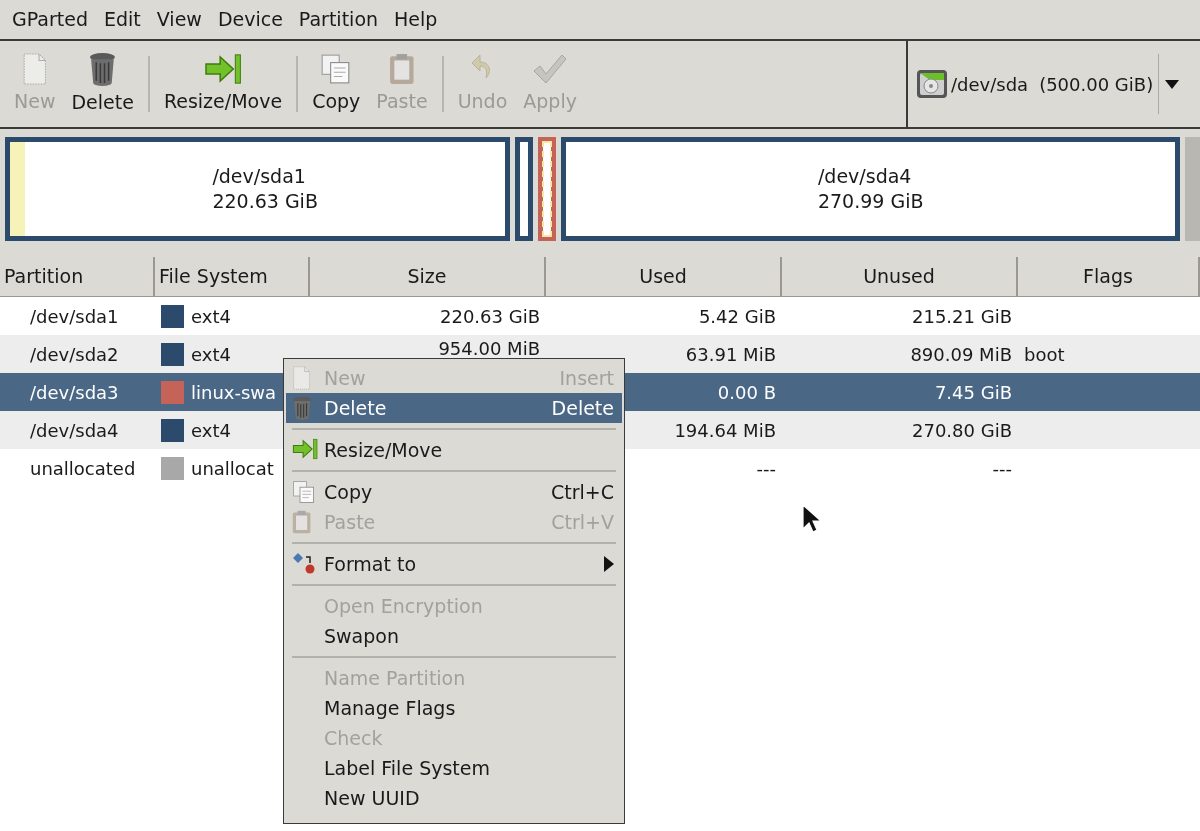 The image size is (1200, 831). What do you see at coordinates (725, 430) in the screenshot?
I see `table-cell-text: 194.64 MiB` at bounding box center [725, 430].